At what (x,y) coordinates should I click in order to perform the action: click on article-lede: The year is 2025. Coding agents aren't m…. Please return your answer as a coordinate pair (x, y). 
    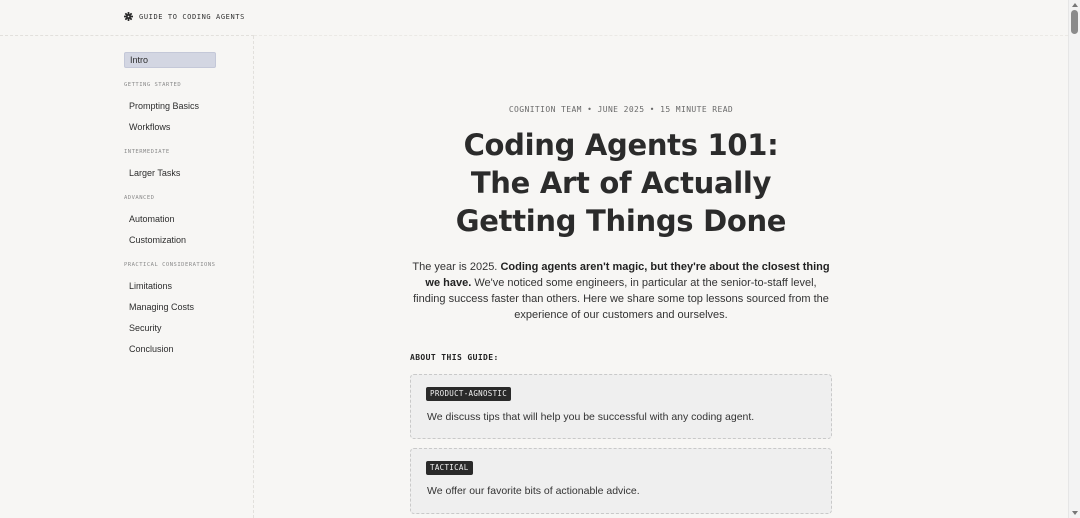
    Looking at the image, I should click on (621, 291).